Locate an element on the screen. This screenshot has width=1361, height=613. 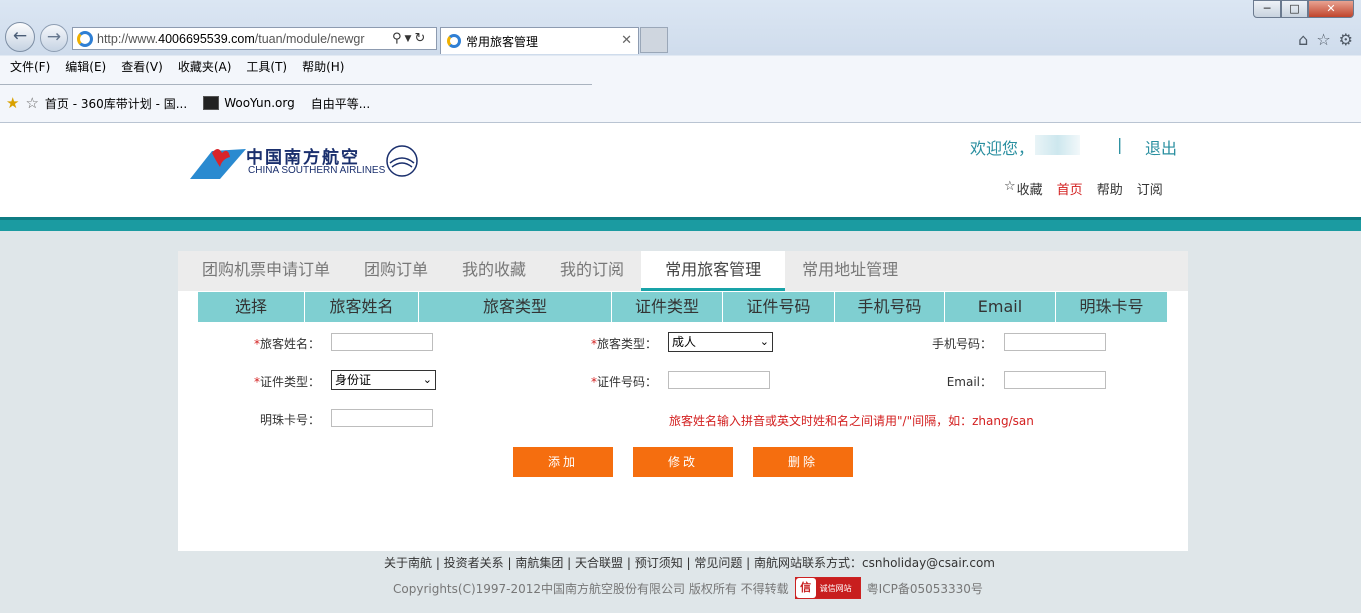
subscribe-link: 订阅 is located at coordinates (1150, 188).